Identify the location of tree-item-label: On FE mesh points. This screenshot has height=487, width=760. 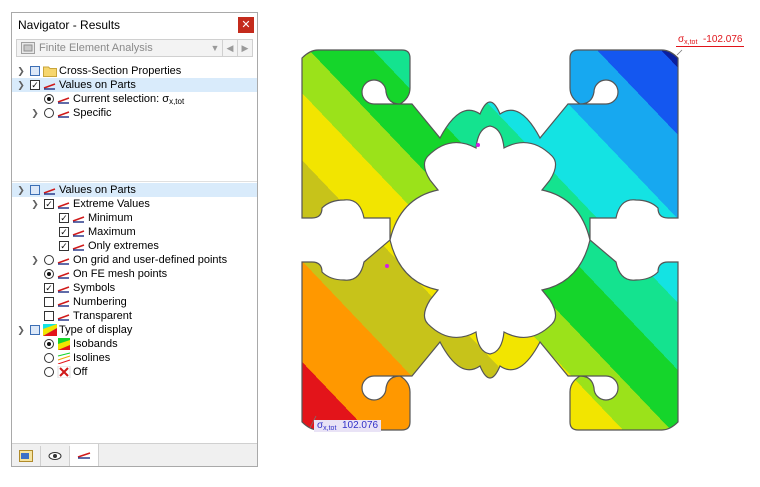
(120, 274).